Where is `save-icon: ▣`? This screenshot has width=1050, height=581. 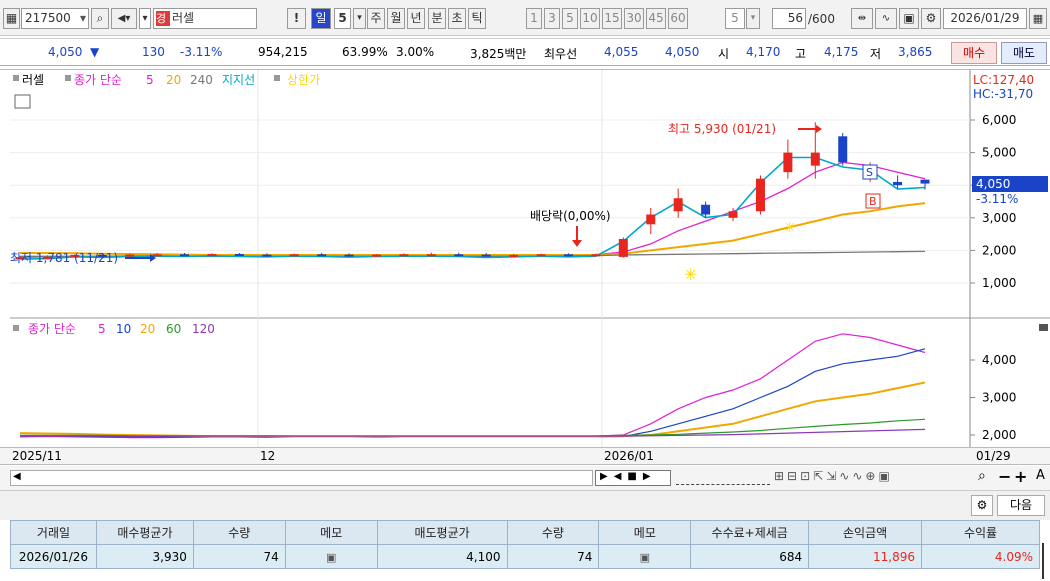
save-icon: ▣ is located at coordinates (909, 18).